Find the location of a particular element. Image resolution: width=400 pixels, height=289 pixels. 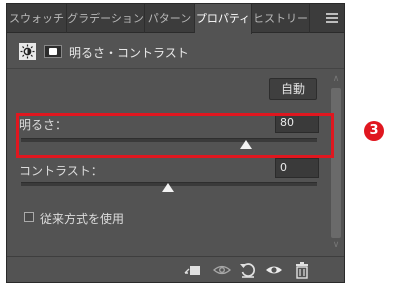

tab-bar: スウォッチ グラデーション パターン プロパティ ヒストリー is located at coordinates (175, 19).